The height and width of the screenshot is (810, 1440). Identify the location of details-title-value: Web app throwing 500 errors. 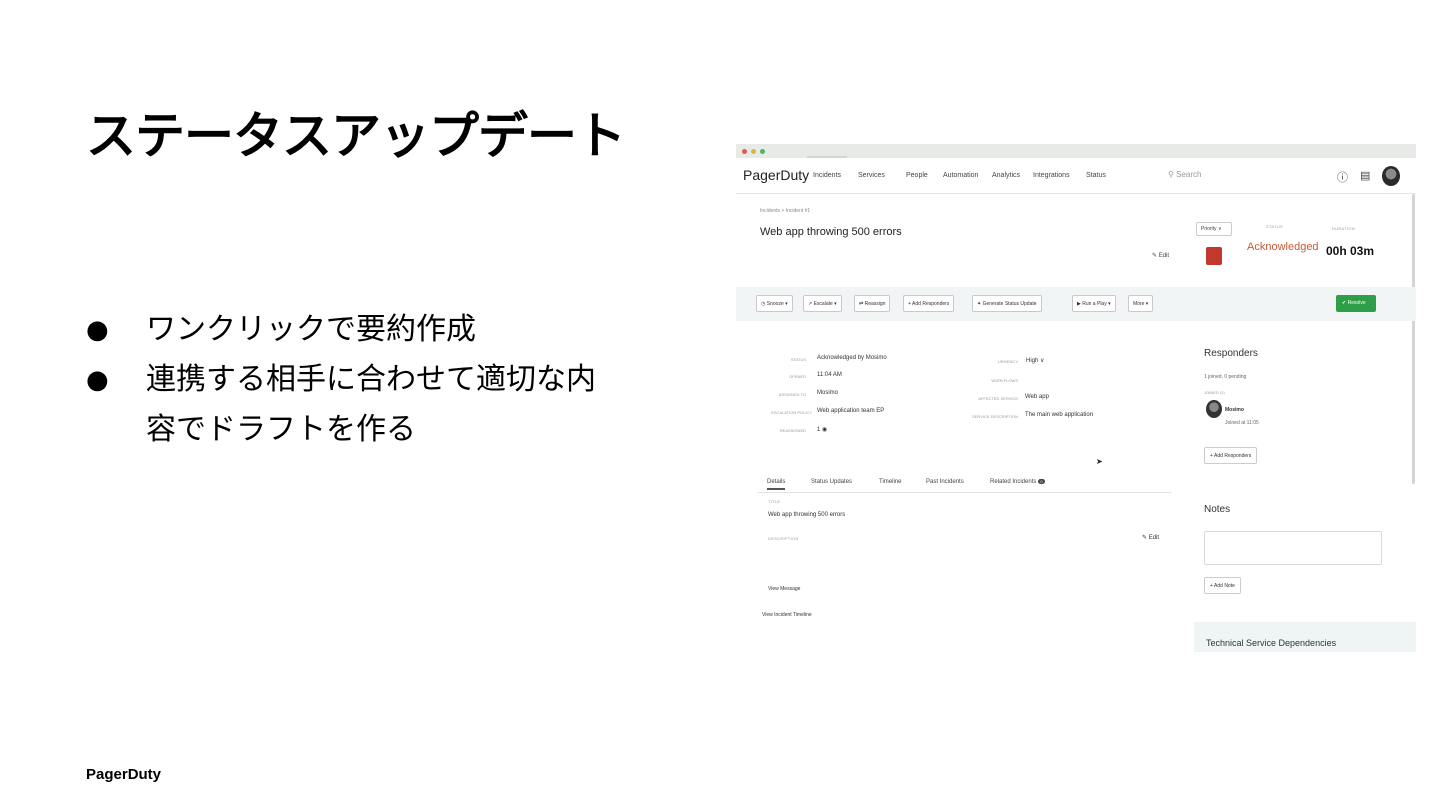
(807, 515).